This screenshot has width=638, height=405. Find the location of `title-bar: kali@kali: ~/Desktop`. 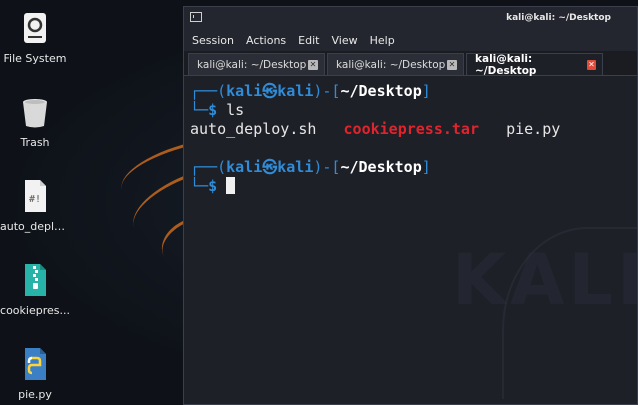

title-bar: kali@kali: ~/Desktop is located at coordinates (410, 18).